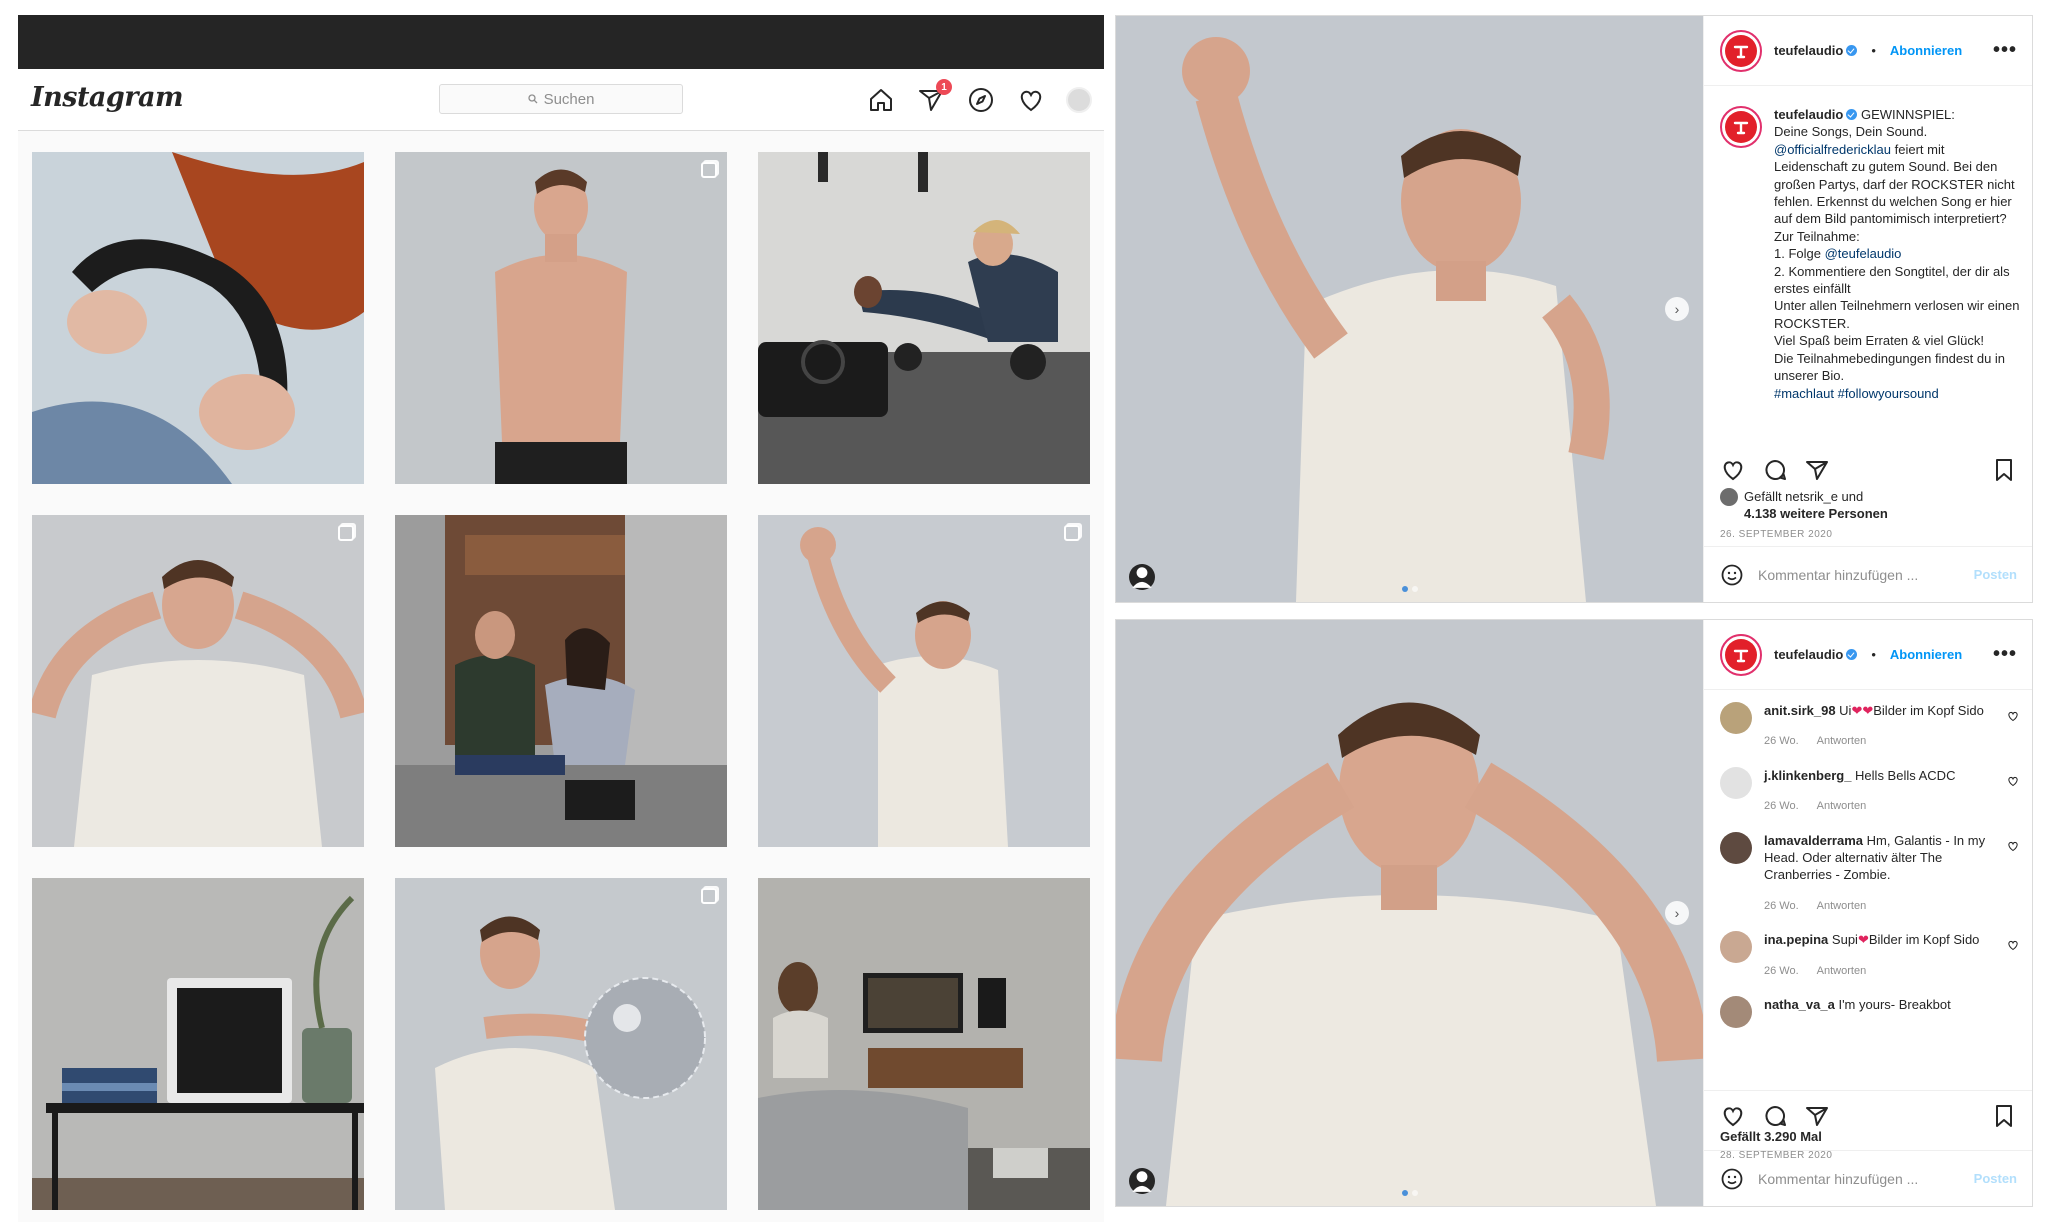  What do you see at coordinates (569, 99) in the screenshot?
I see `search-placeholder: Suchen` at bounding box center [569, 99].